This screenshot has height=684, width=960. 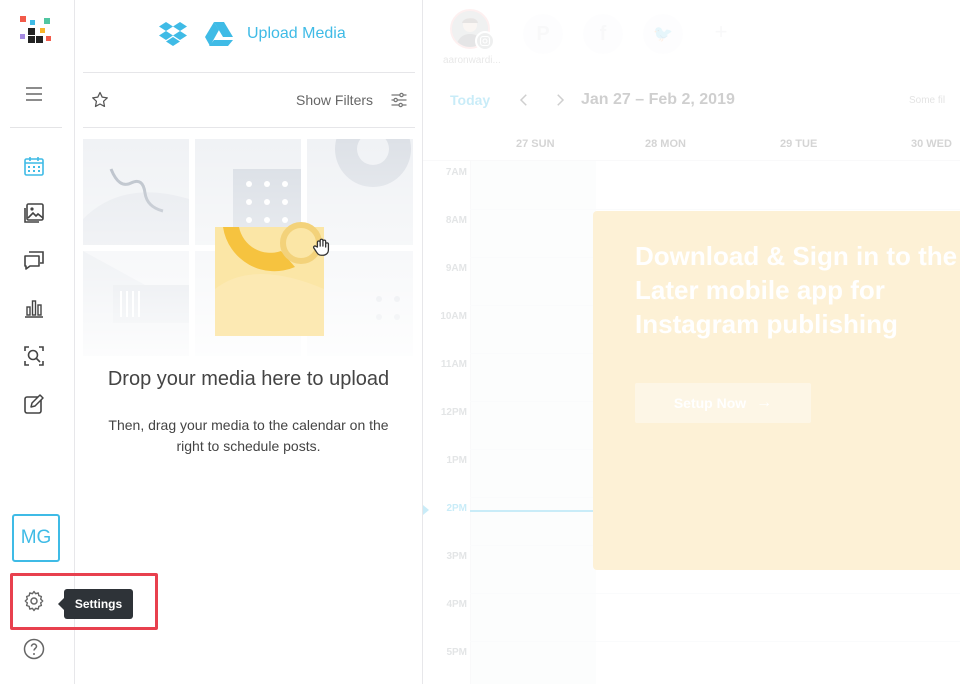 What do you see at coordinates (34, 166) in the screenshot?
I see `calendar-icon` at bounding box center [34, 166].